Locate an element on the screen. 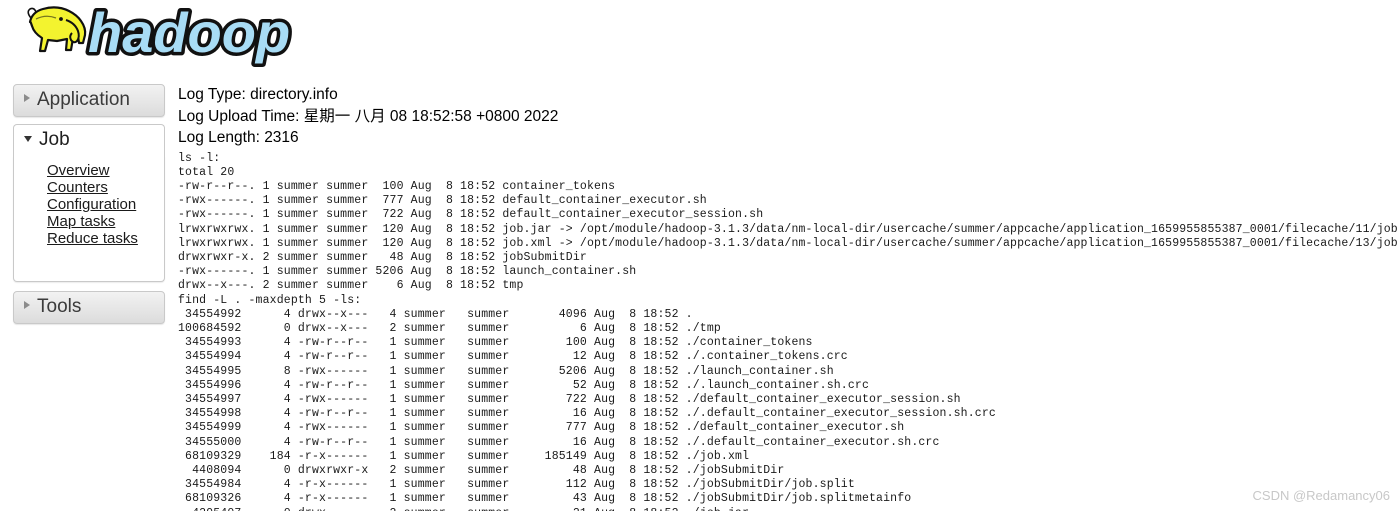 This screenshot has width=1400, height=511. chevron-down-icon is located at coordinates (28, 139).